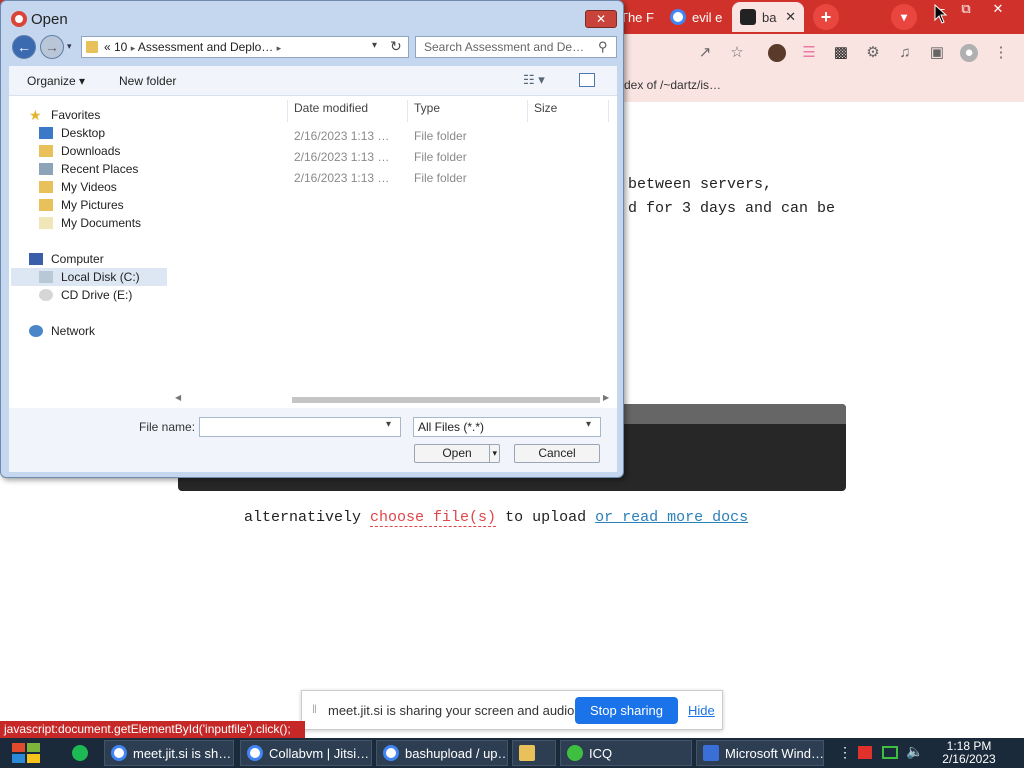  I want to click on forward-button: →, so click(52, 47).